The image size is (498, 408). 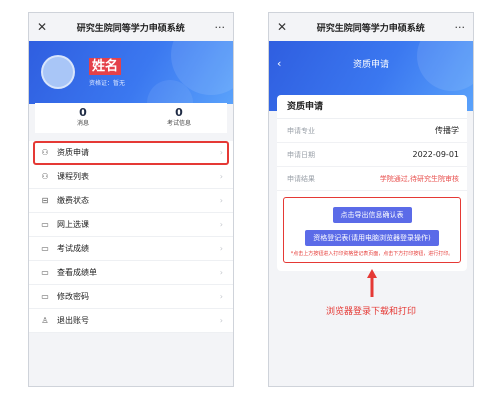 What do you see at coordinates (107, 83) in the screenshot?
I see `certificate-status: 资格证：暂无` at bounding box center [107, 83].